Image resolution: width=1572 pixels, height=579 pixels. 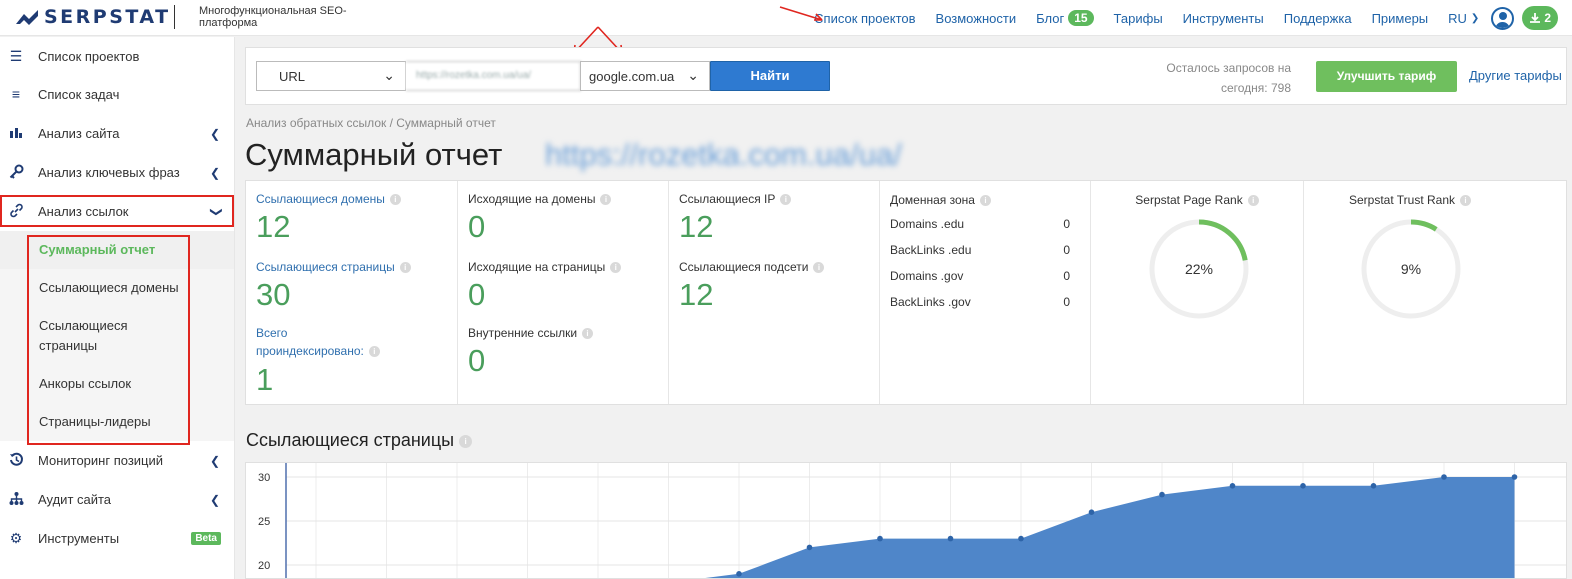 What do you see at coordinates (16, 56) in the screenshot?
I see `menu-icon: ☰` at bounding box center [16, 56].